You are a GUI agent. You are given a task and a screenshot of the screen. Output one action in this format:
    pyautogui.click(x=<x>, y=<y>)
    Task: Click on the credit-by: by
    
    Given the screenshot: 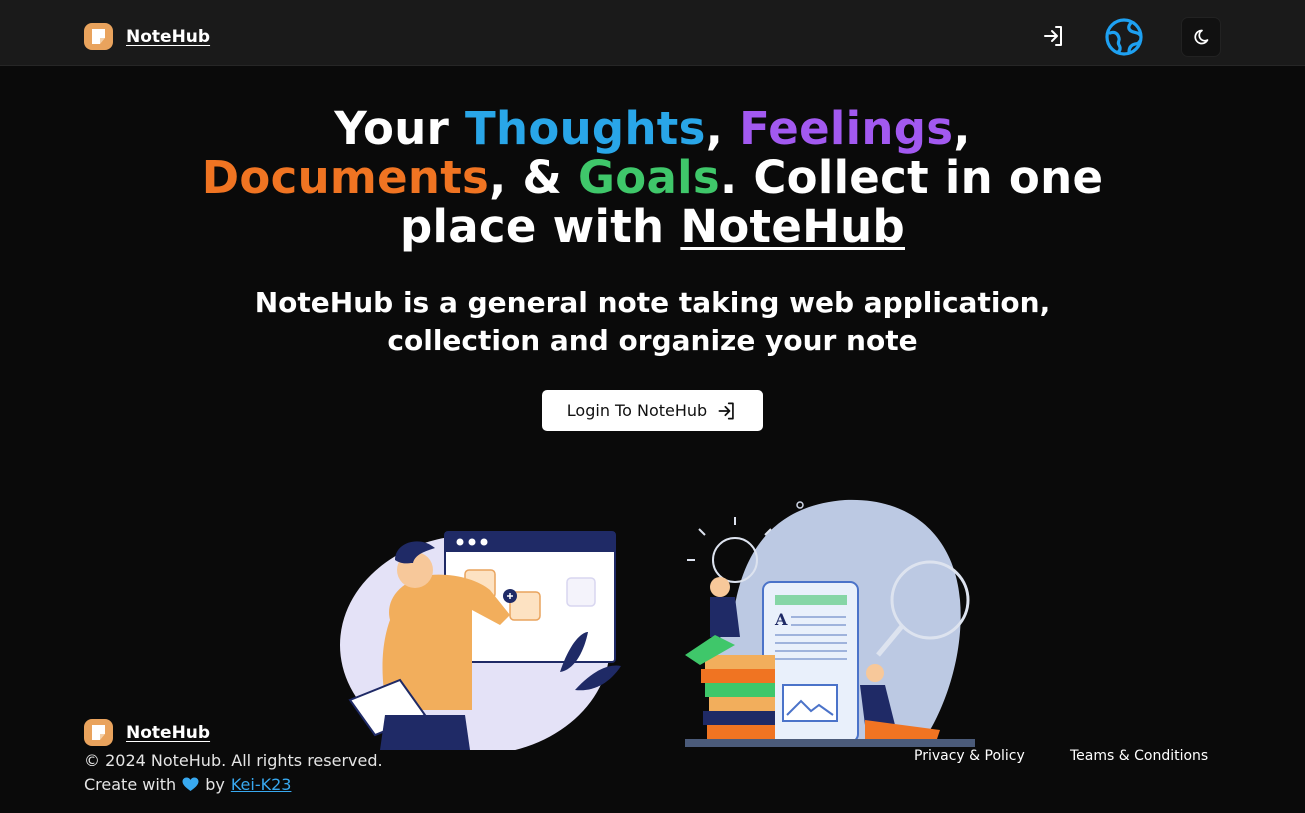 What is the action you would take?
    pyautogui.click(x=215, y=784)
    